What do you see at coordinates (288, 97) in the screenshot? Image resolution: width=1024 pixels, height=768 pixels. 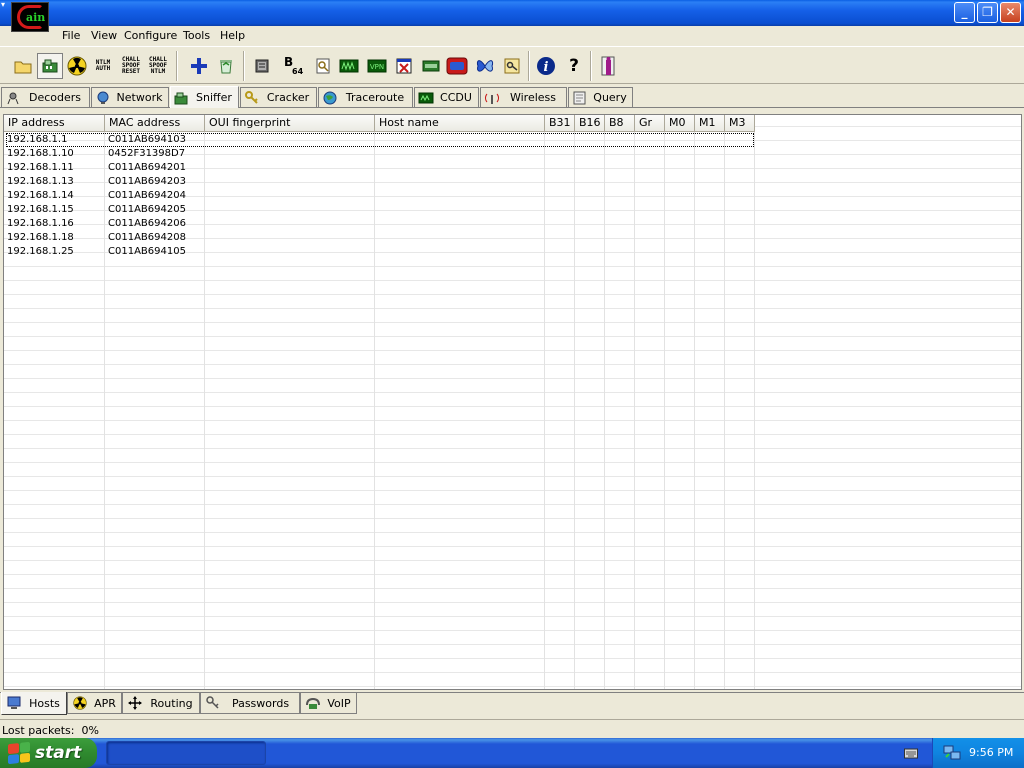 I see `tab-label: Cracker` at bounding box center [288, 97].